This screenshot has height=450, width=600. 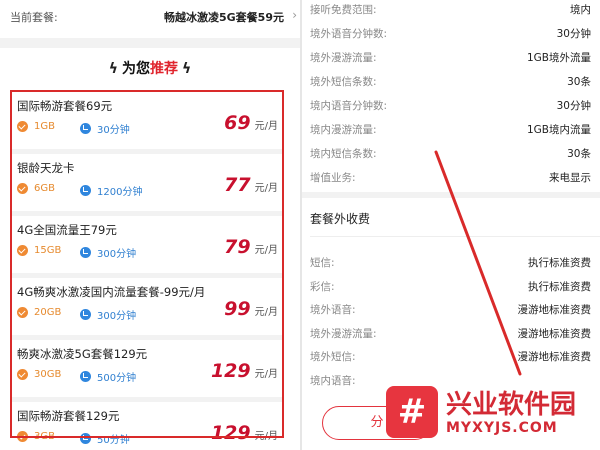 I want to click on plan-name: 国际畅游套餐129元, so click(x=68, y=416).